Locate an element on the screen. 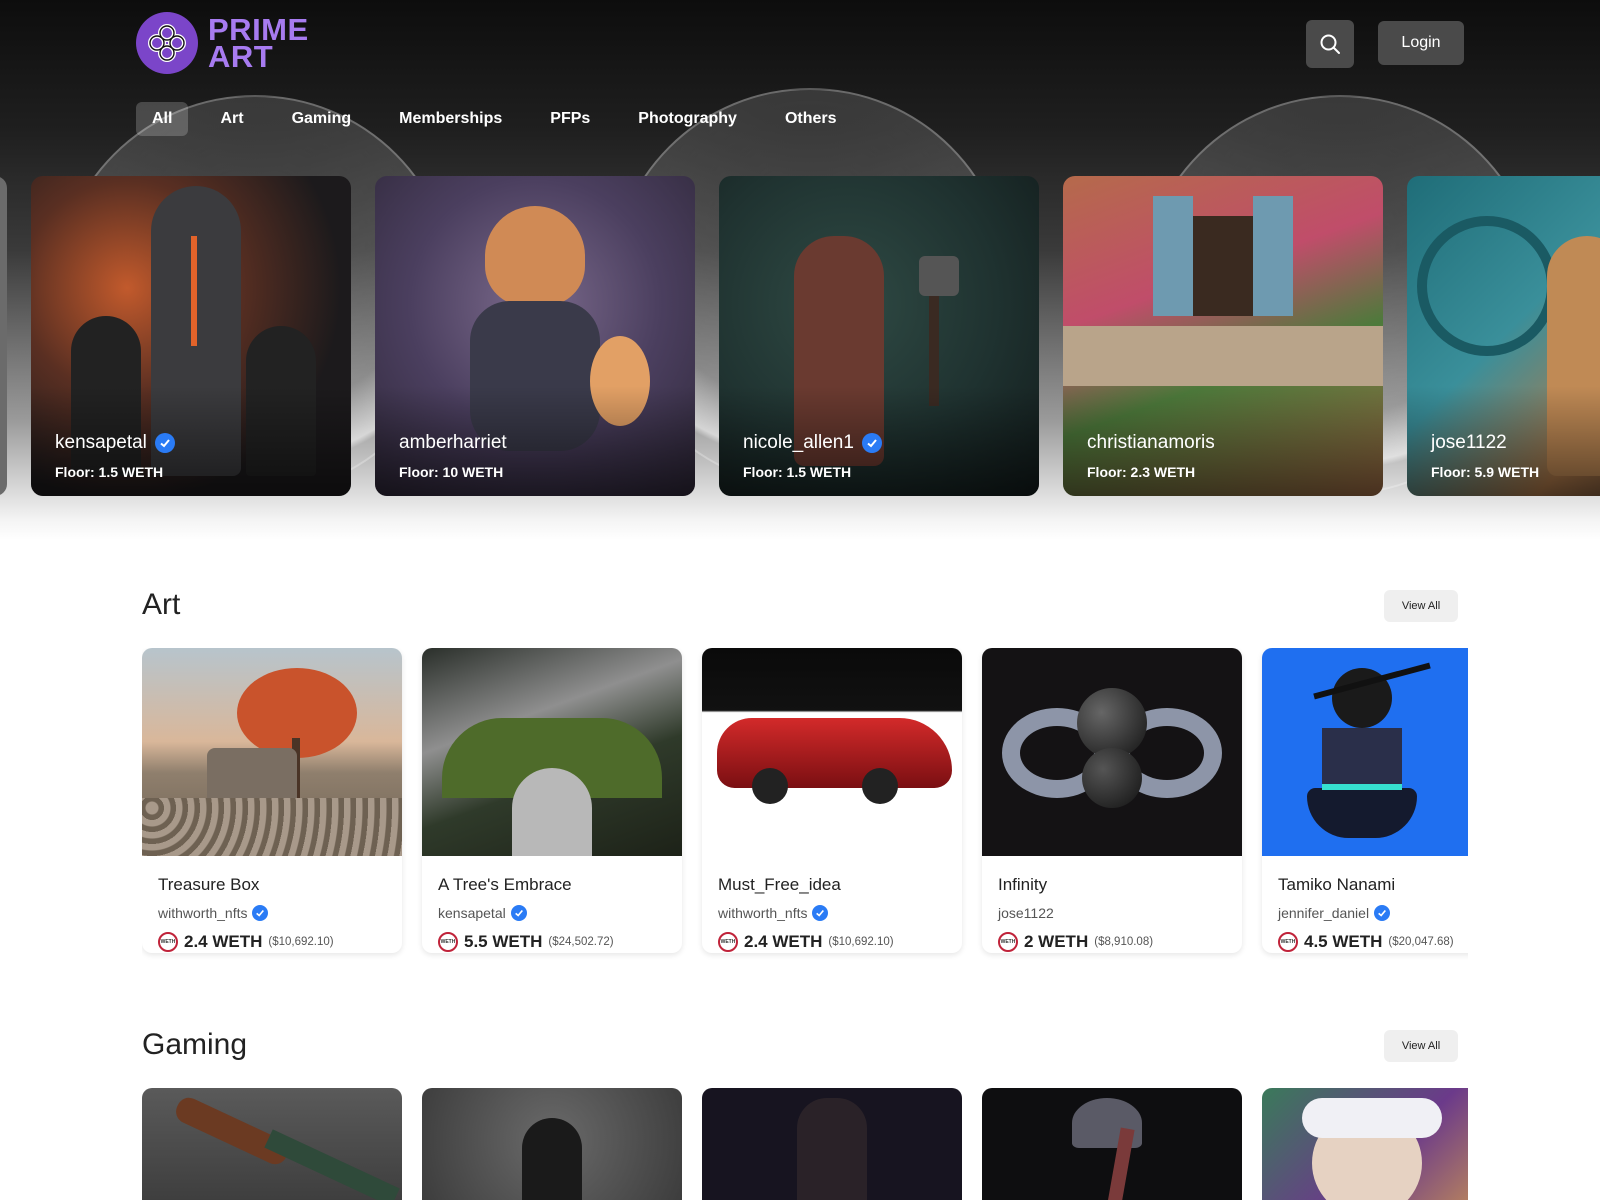  tab-pfps: PFPs is located at coordinates (570, 119).